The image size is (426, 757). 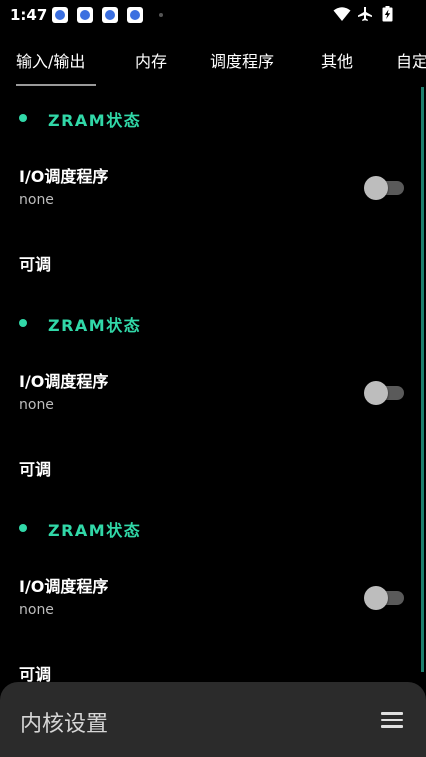 I want to click on tab-other: 其他, so click(x=337, y=60).